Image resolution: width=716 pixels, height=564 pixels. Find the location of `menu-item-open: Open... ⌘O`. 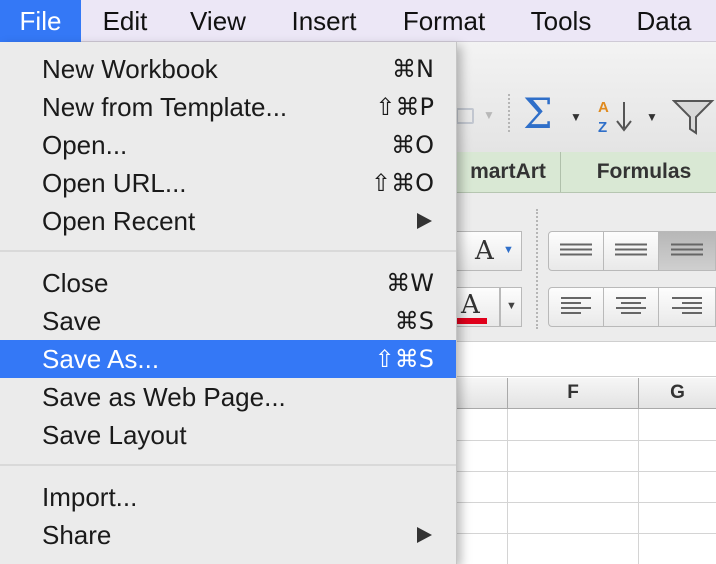

menu-item-open: Open... ⌘O is located at coordinates (228, 145).